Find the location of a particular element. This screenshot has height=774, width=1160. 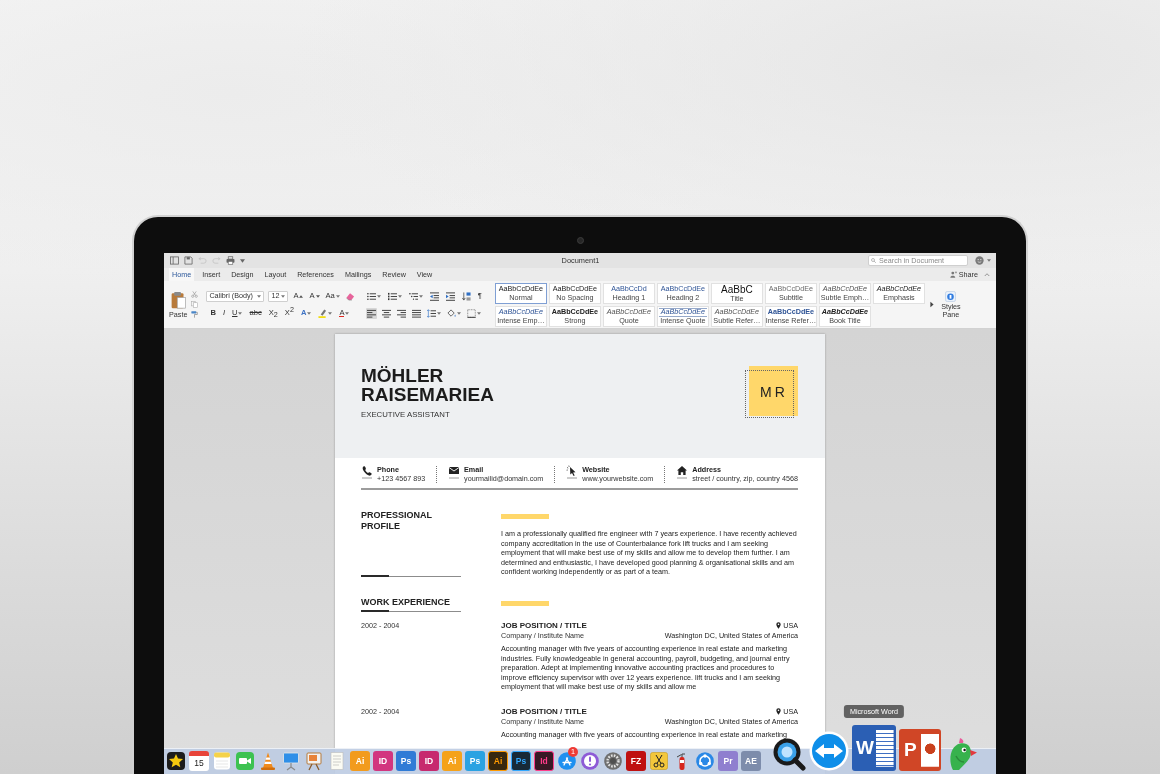

align-left-button is located at coordinates (371, 313).